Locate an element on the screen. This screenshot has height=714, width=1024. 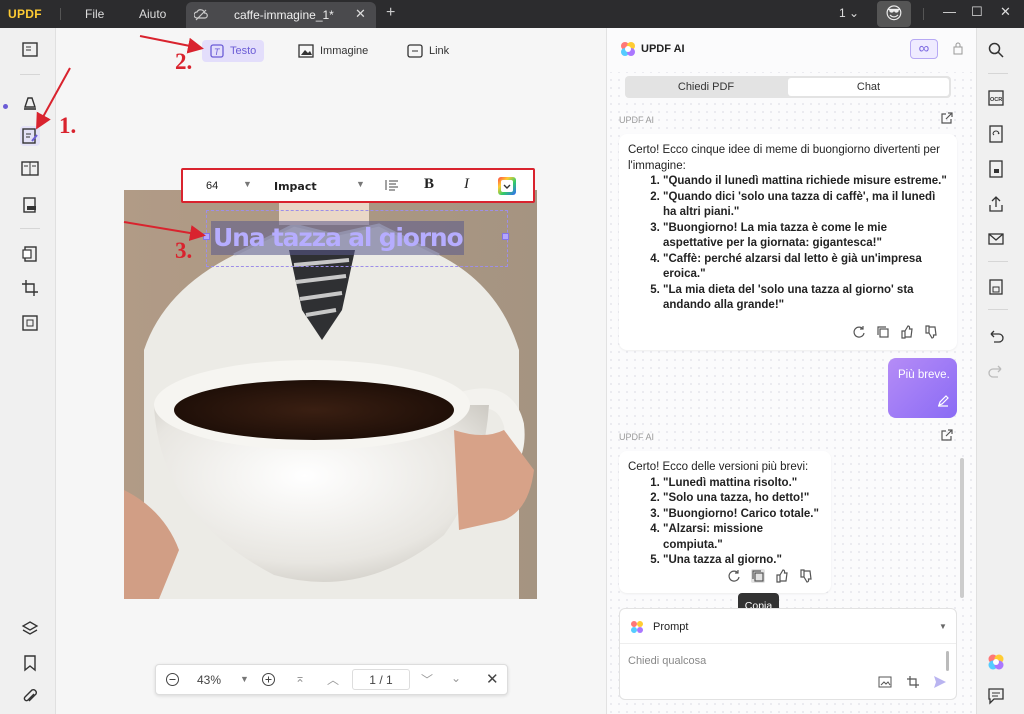
prompt-chevron-icon: ▼ is located at coordinates (943, 626).